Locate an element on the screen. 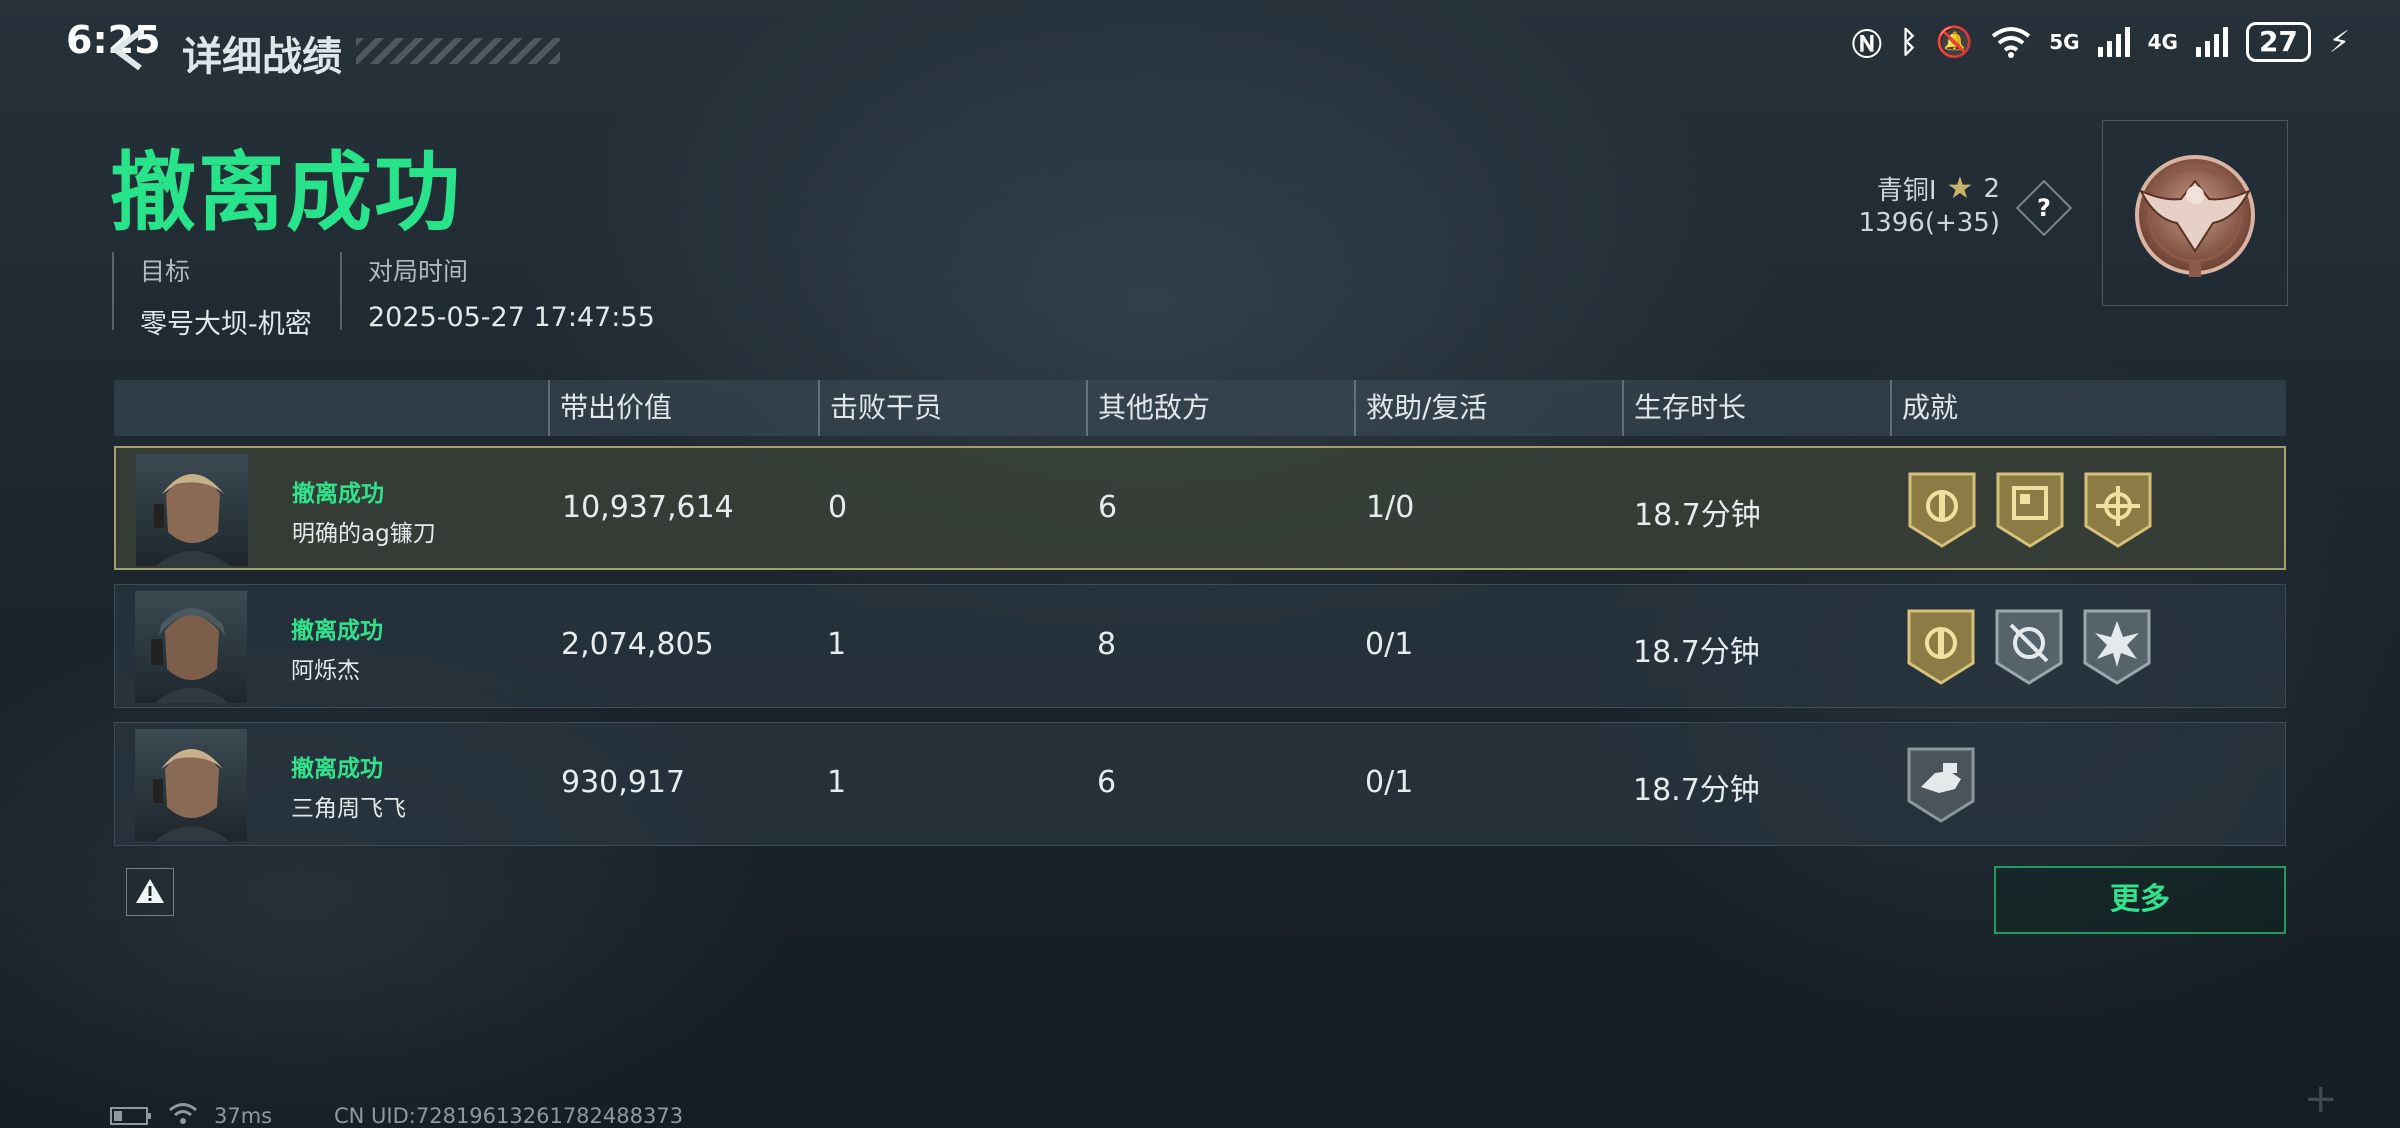 This screenshot has width=2400, height=1128. signal-icon is located at coordinates (2113, 42).